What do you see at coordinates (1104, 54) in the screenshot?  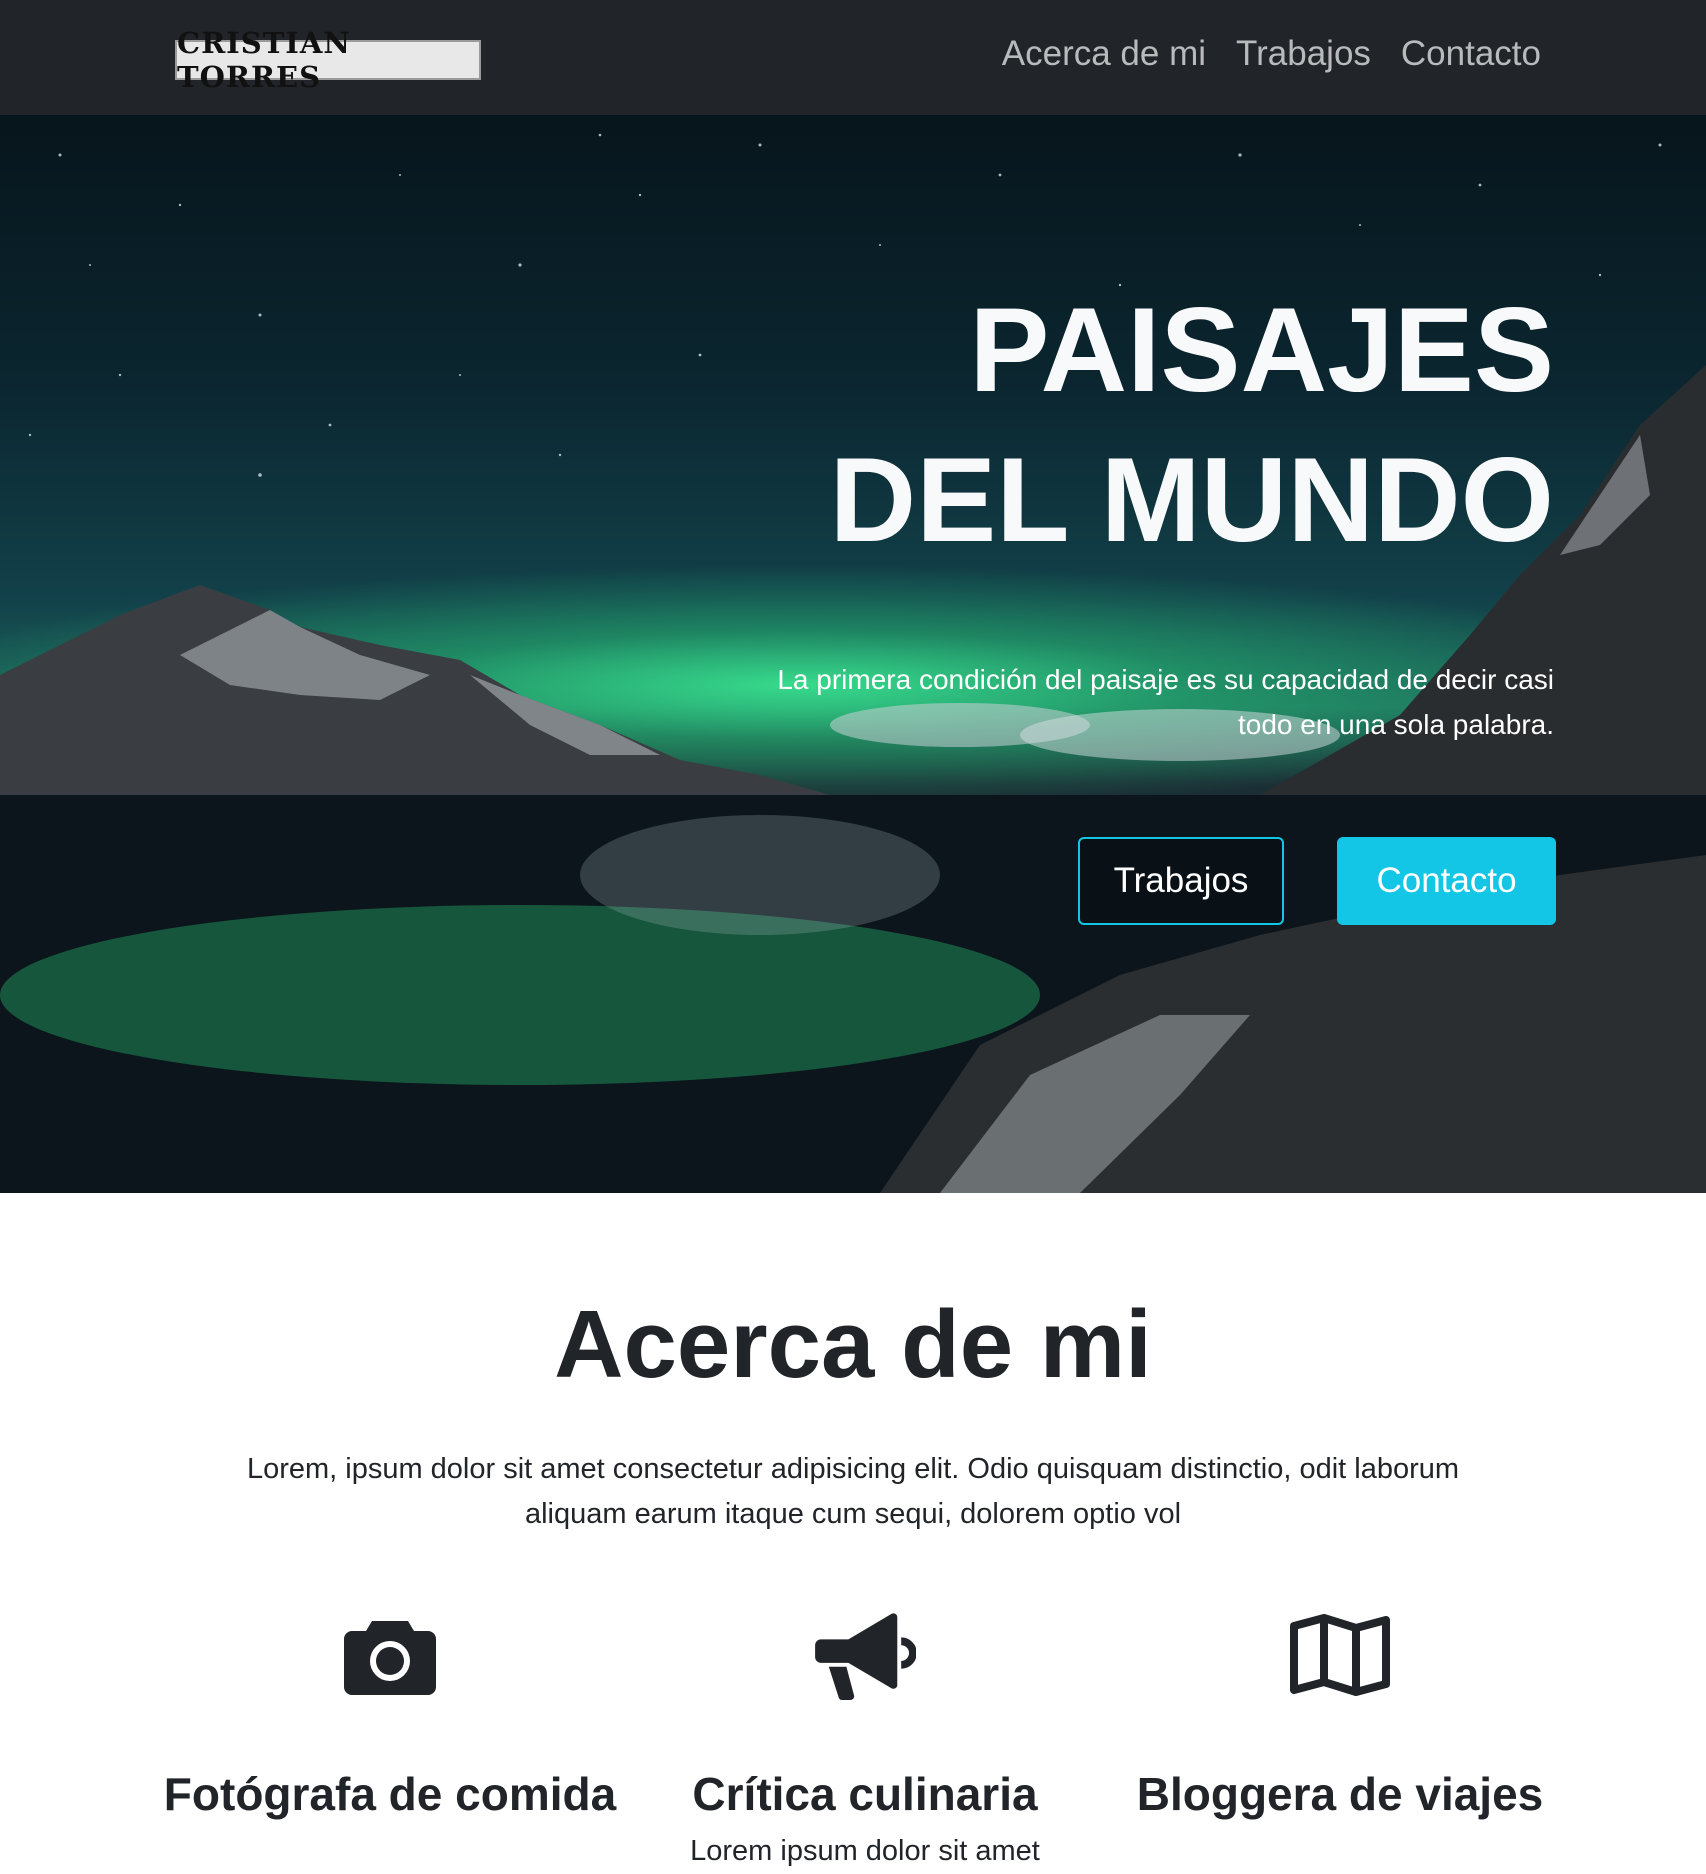 I see `nav-link-acerca: Acerca de mi` at bounding box center [1104, 54].